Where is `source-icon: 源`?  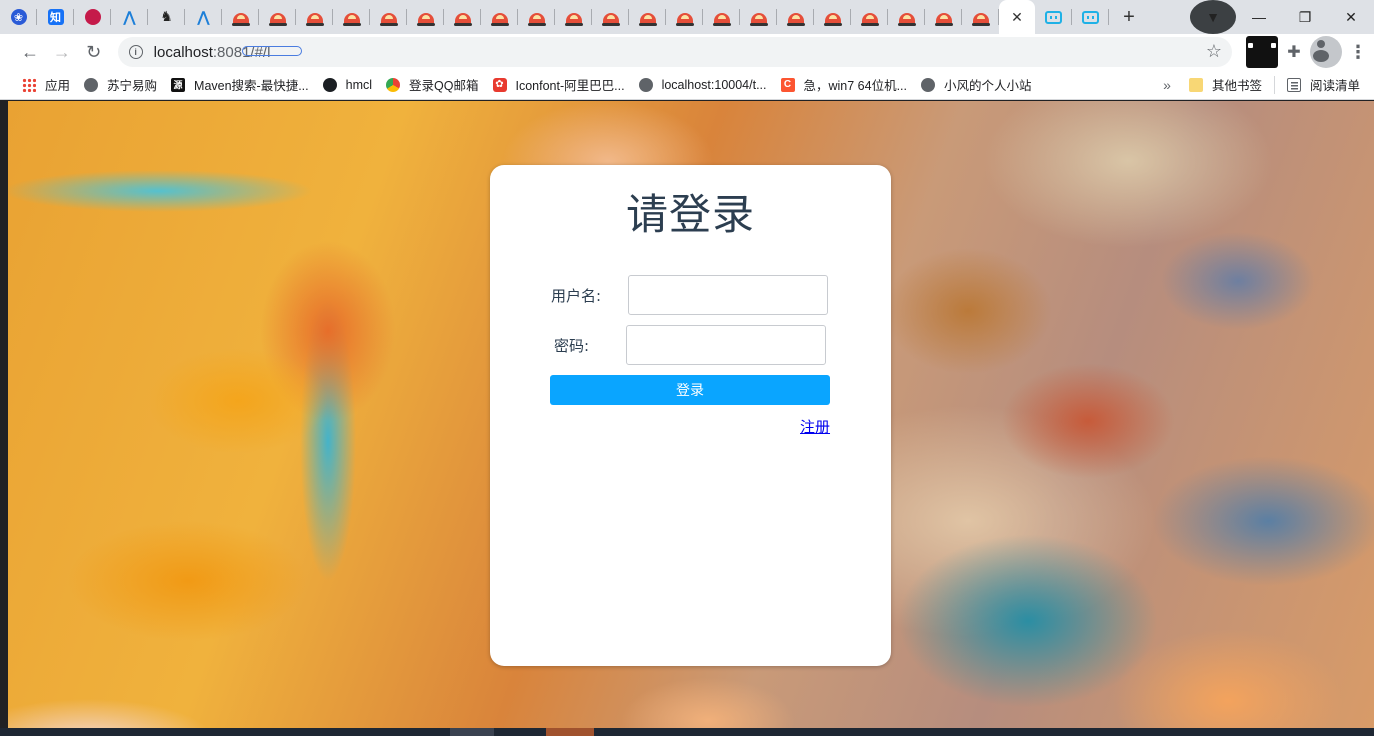 source-icon: 源 is located at coordinates (178, 84).